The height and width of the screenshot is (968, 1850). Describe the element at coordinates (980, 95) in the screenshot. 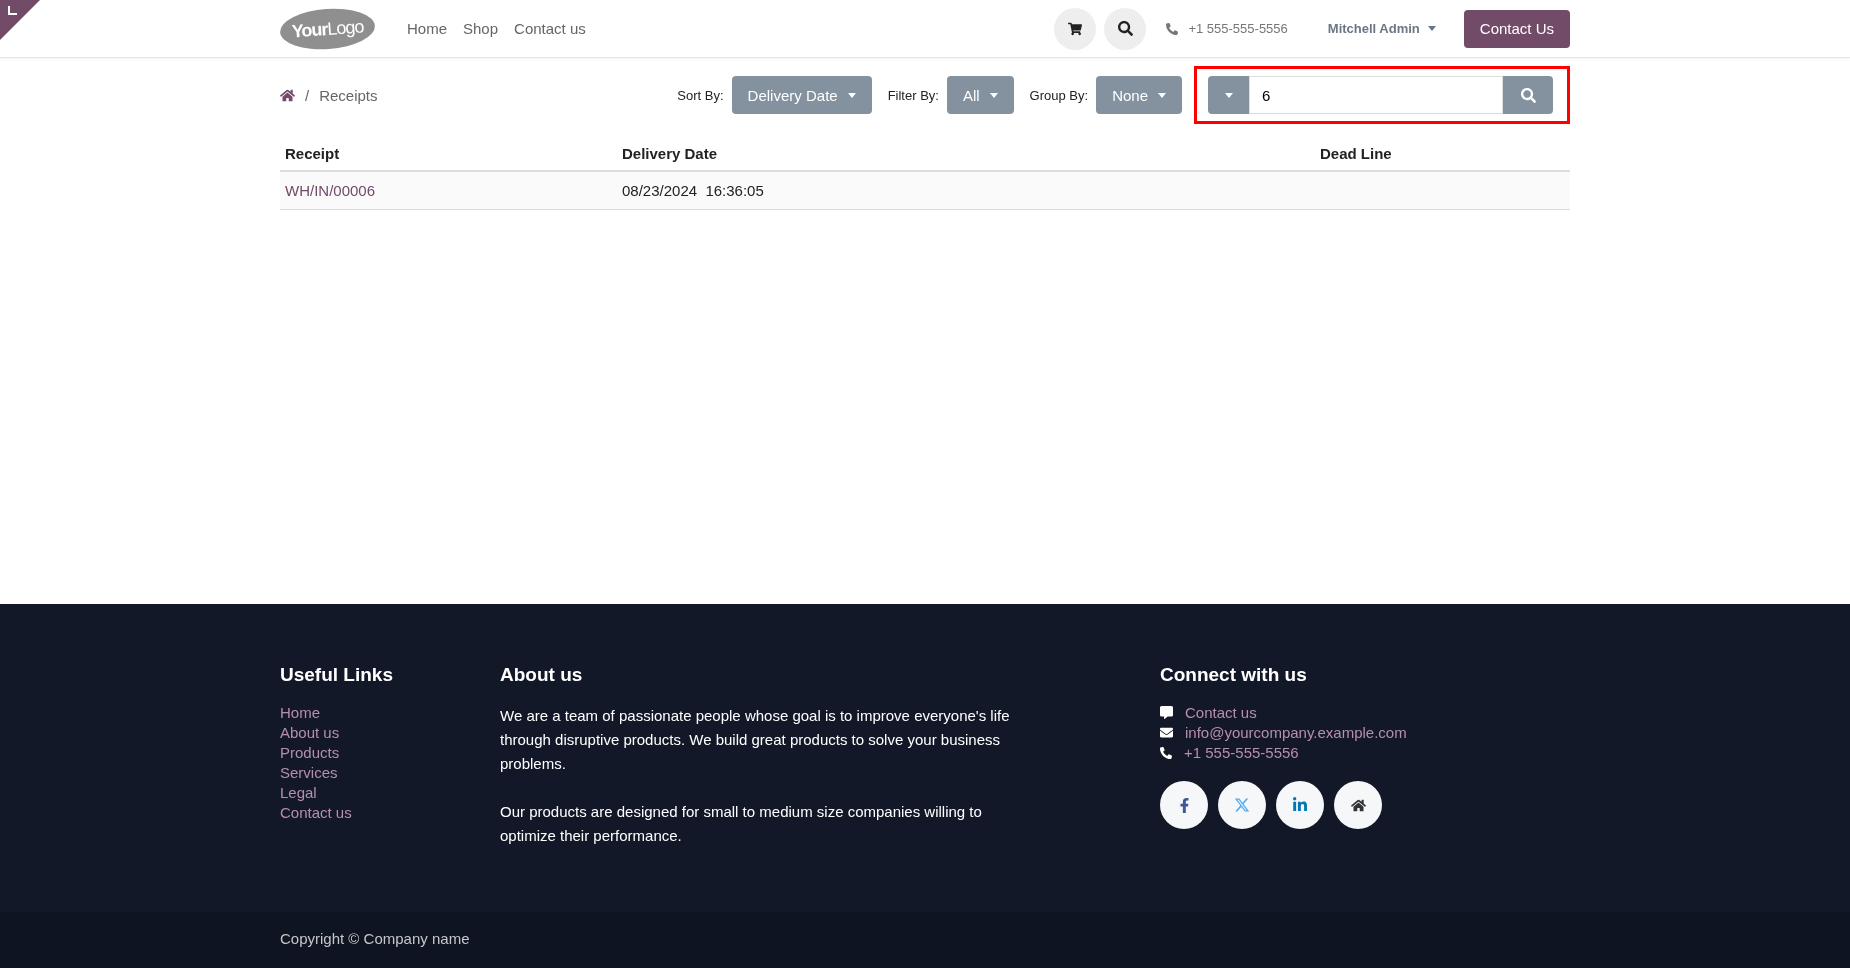

I see `dropdown-button: All` at that location.